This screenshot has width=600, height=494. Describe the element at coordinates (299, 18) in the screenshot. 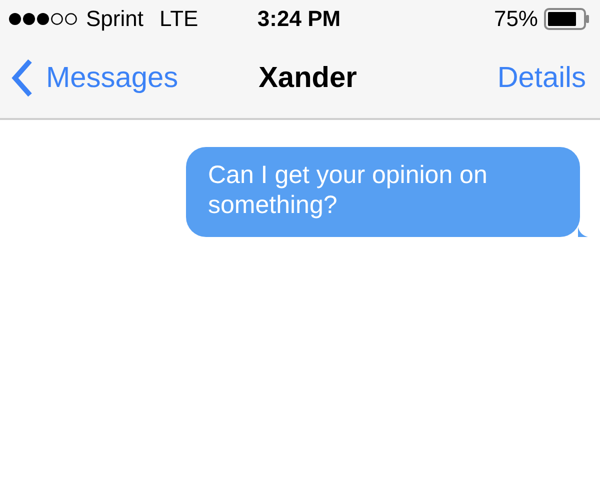

I see `status-time: 3:24 PM` at that location.